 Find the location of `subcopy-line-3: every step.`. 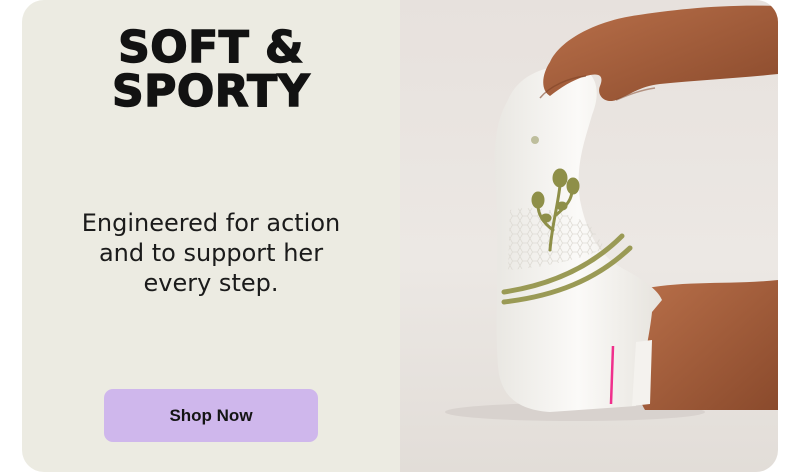

subcopy-line-3: every step. is located at coordinates (211, 283).